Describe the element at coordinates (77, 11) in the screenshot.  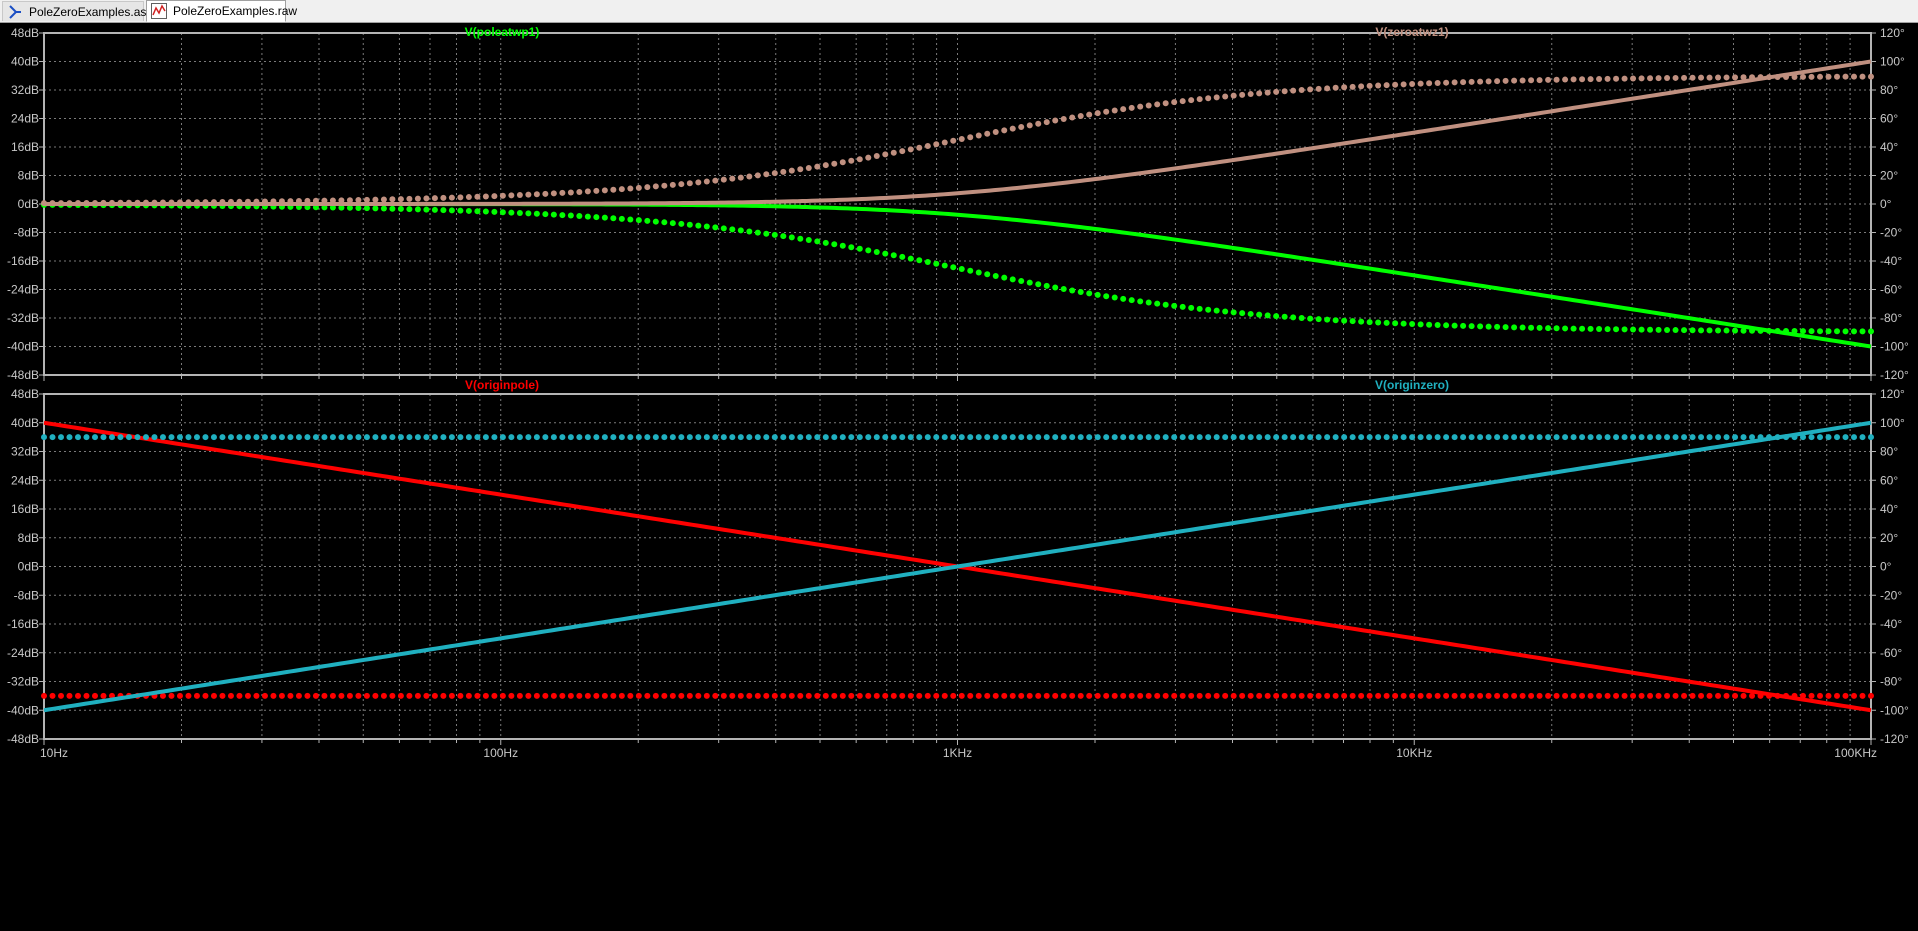
I see `tab-schematic: PoleZeroExamples.asc` at that location.